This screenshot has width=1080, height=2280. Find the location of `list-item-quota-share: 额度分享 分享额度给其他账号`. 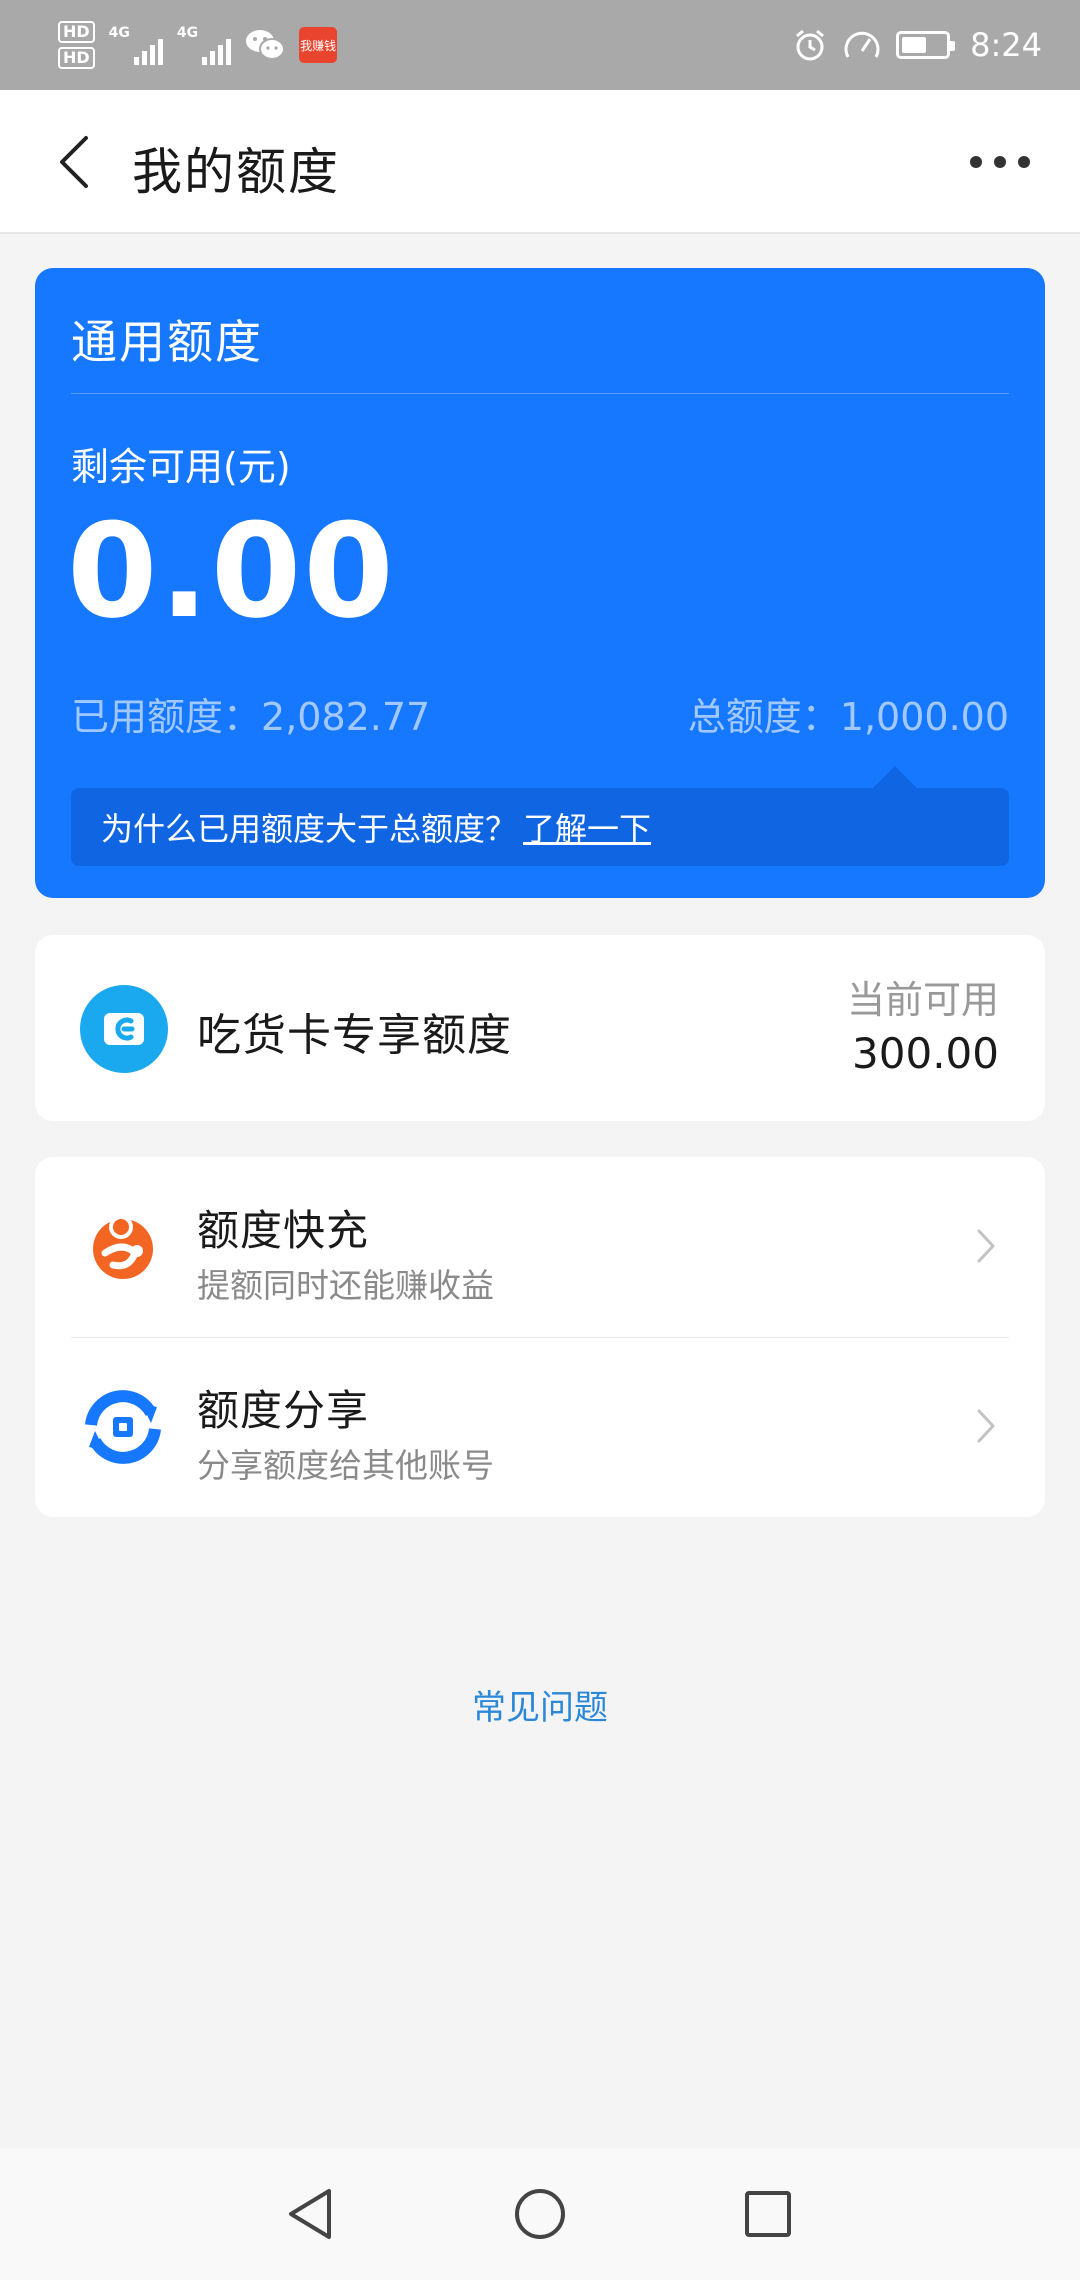

list-item-quota-share: 额度分享 分享额度给其他账号 is located at coordinates (540, 1427).